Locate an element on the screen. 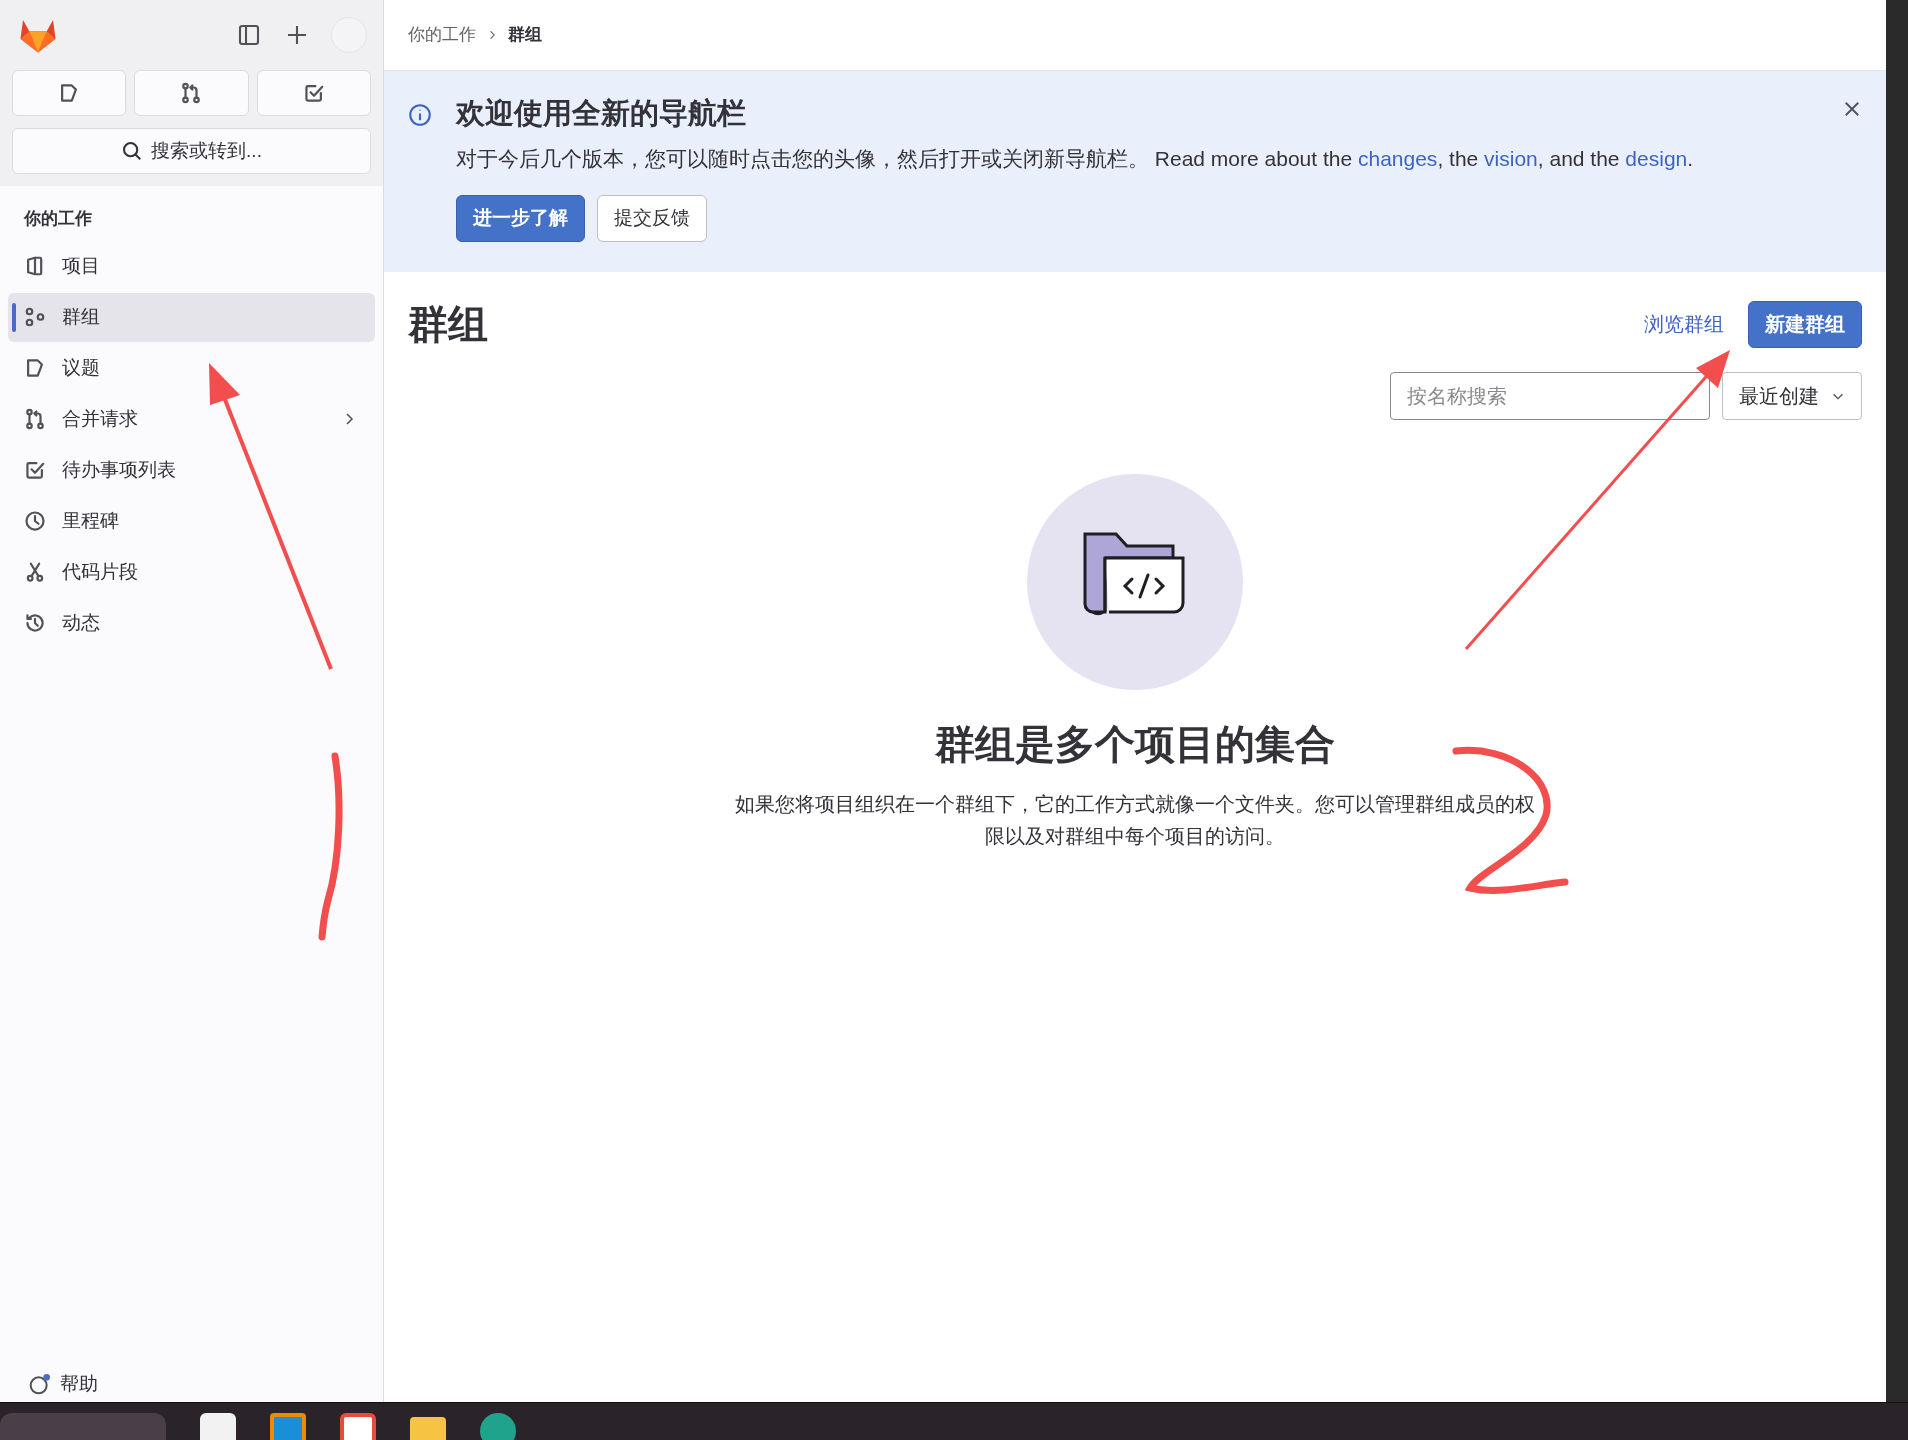 The image size is (1908, 1440). clock-icon is located at coordinates (35, 521).